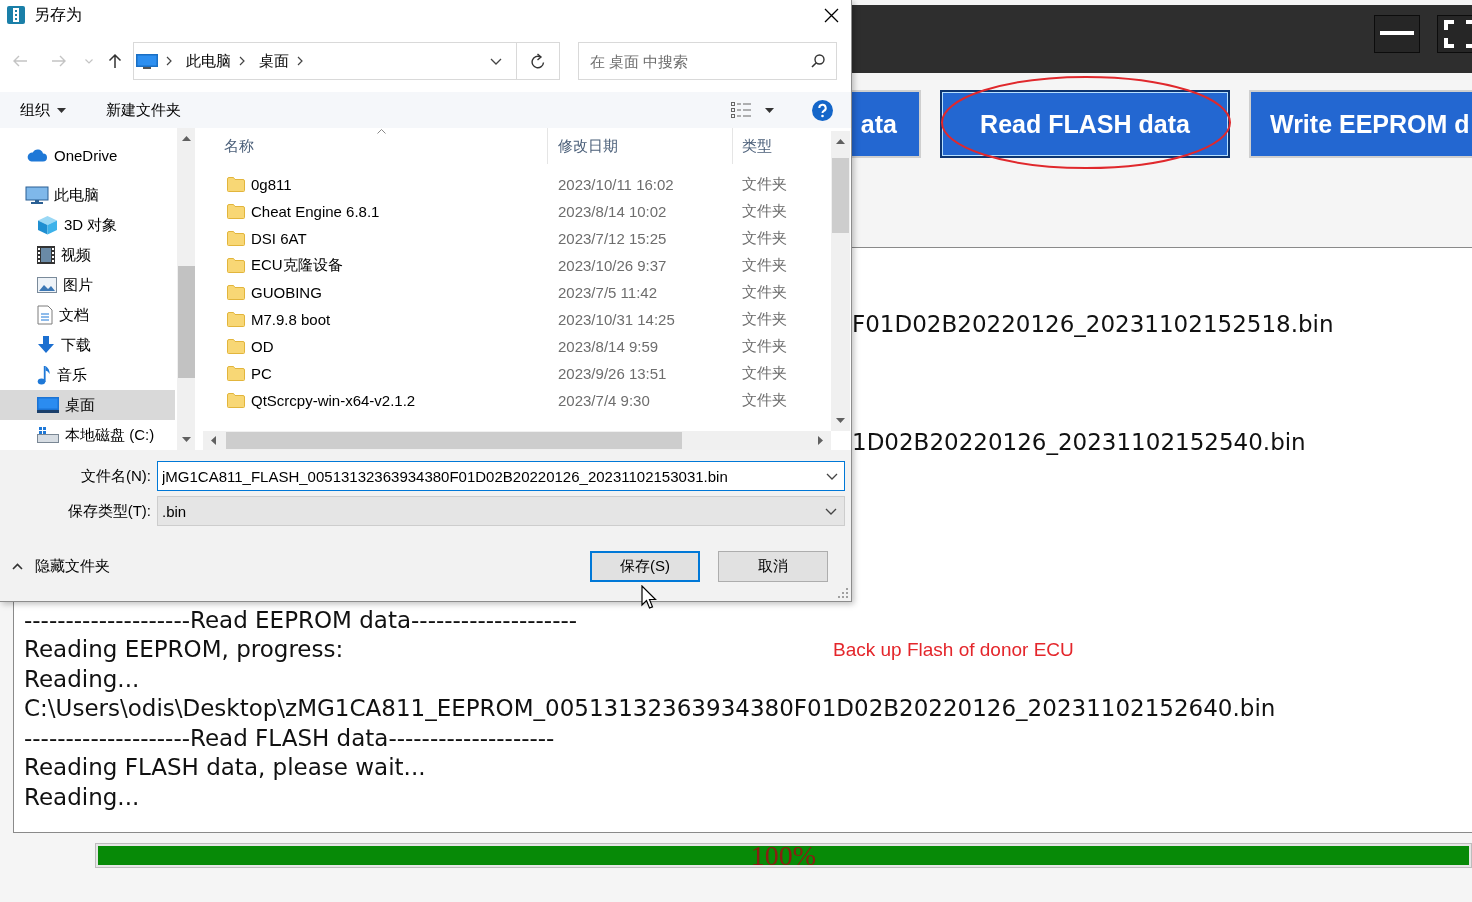 Image resolution: width=1472 pixels, height=902 pixels. What do you see at coordinates (371, 211) in the screenshot?
I see `file-name: Cheat Engine 6.8.1` at bounding box center [371, 211].